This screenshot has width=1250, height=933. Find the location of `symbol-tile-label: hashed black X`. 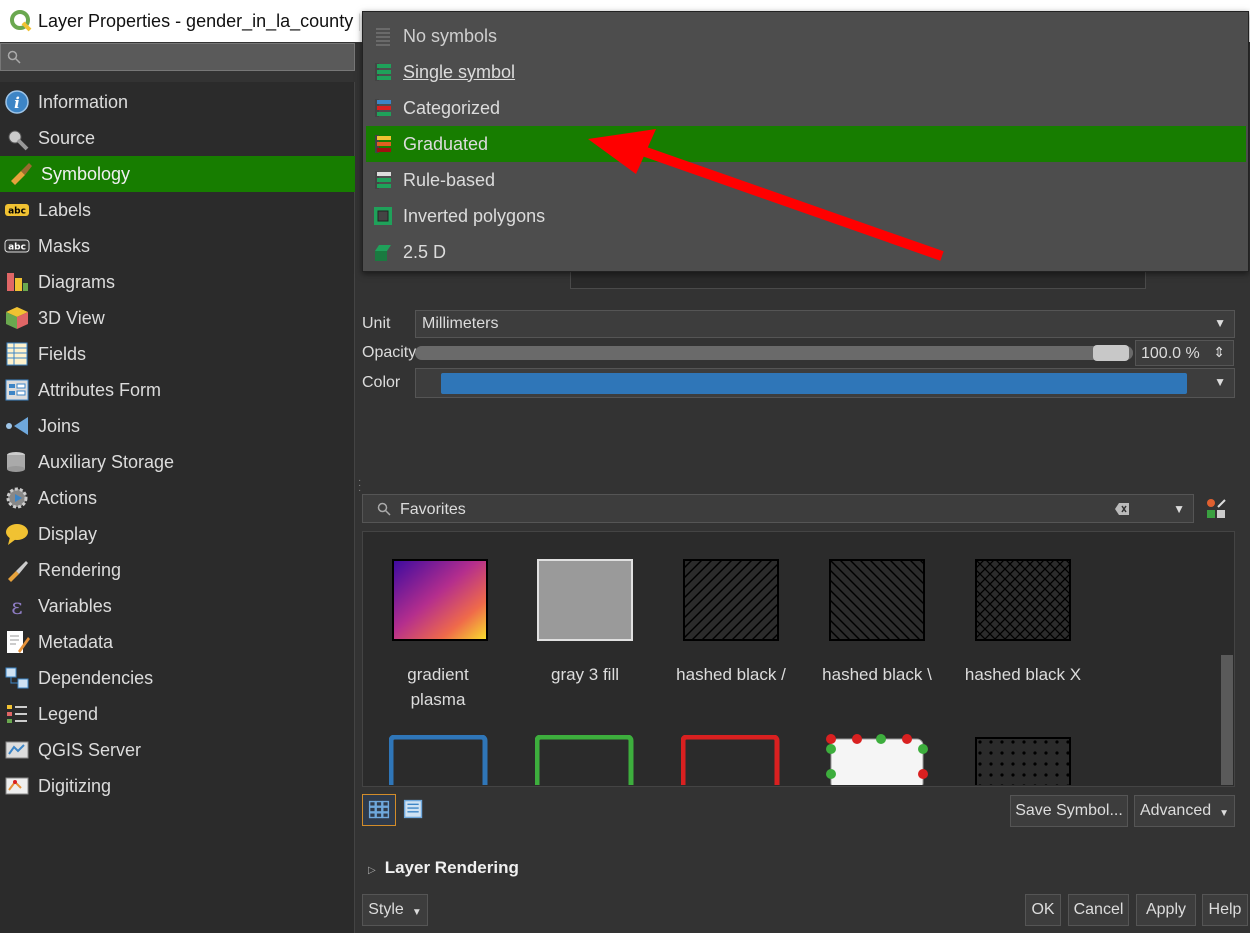

symbol-tile-label: hashed black X is located at coordinates (1023, 674).